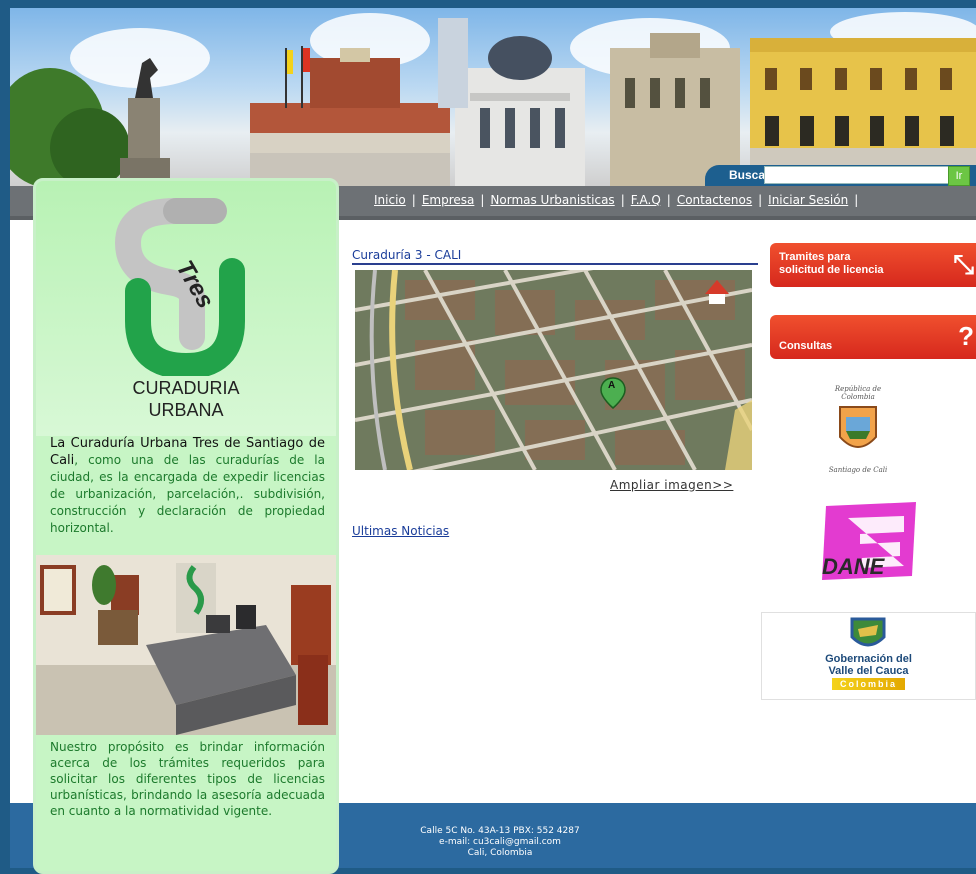 The height and width of the screenshot is (874, 976). I want to click on curaduria-logo: Tres CURADURIA URBANA, so click(186, 308).